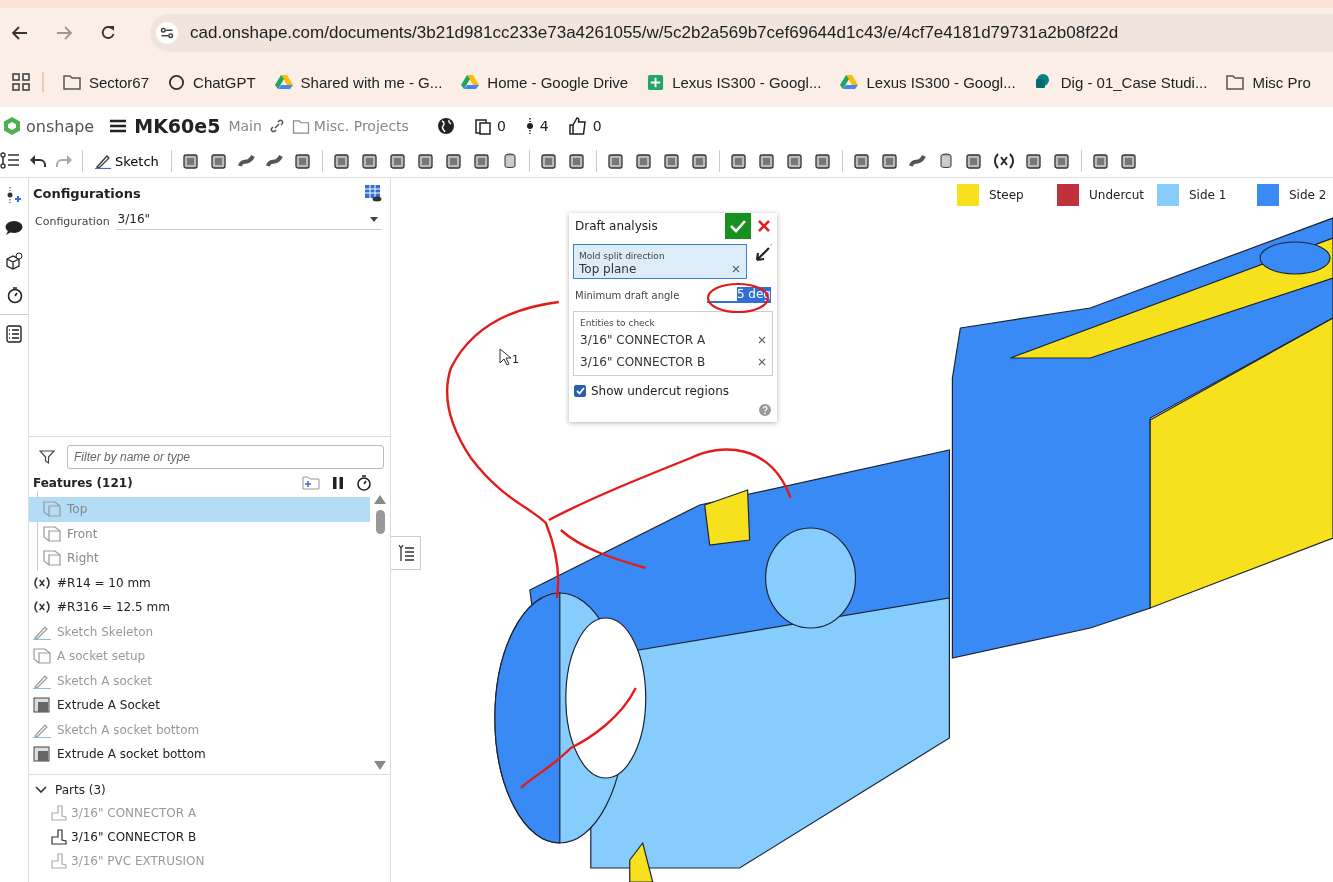  What do you see at coordinates (628, 295) in the screenshot?
I see `field-label: Minimum draft angle` at bounding box center [628, 295].